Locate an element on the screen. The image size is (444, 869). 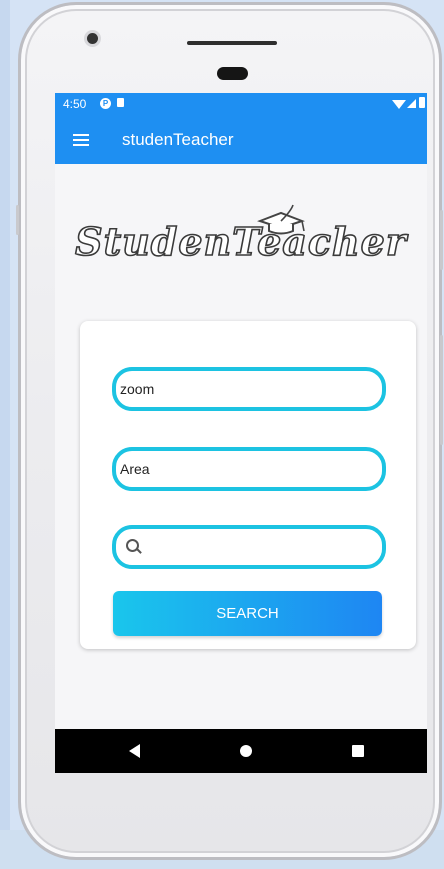
hamburger-menu-icon is located at coordinates (81, 140).